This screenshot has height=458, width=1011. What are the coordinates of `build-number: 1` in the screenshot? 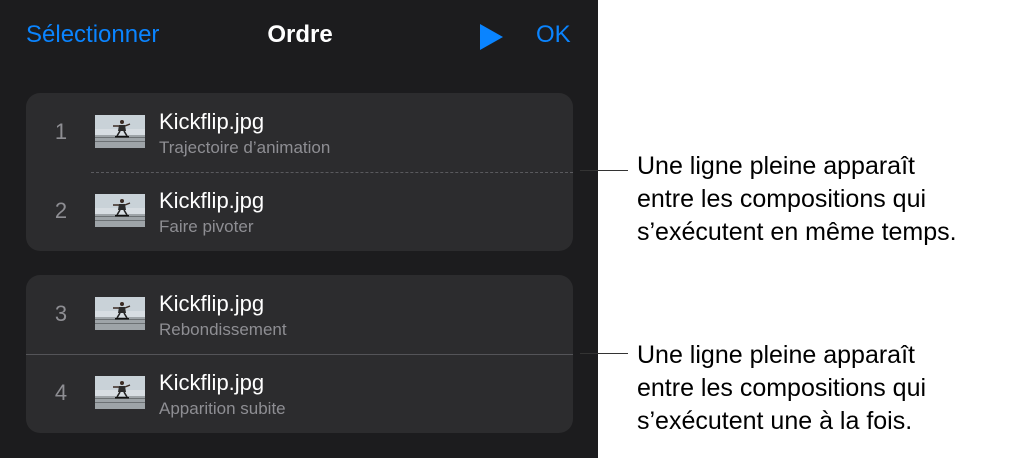 It's located at (61, 131).